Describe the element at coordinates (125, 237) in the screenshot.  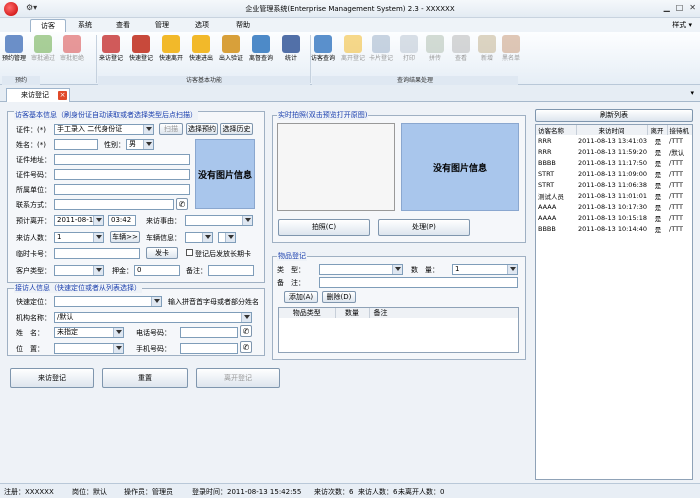
I see `vehicle-button: 车辆>>` at that location.